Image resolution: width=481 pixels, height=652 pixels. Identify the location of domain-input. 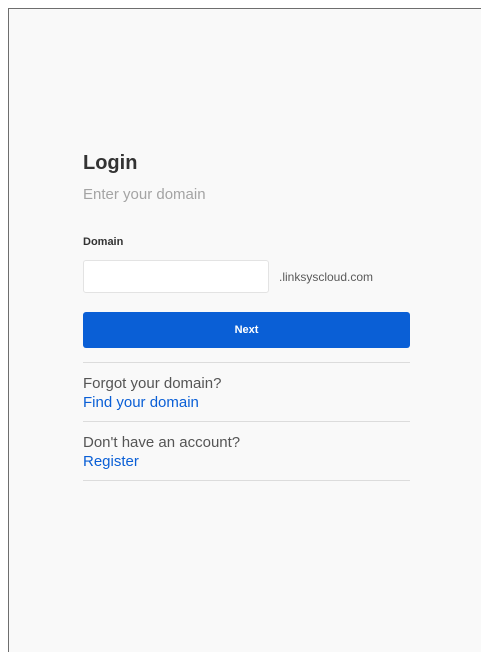
(176, 276).